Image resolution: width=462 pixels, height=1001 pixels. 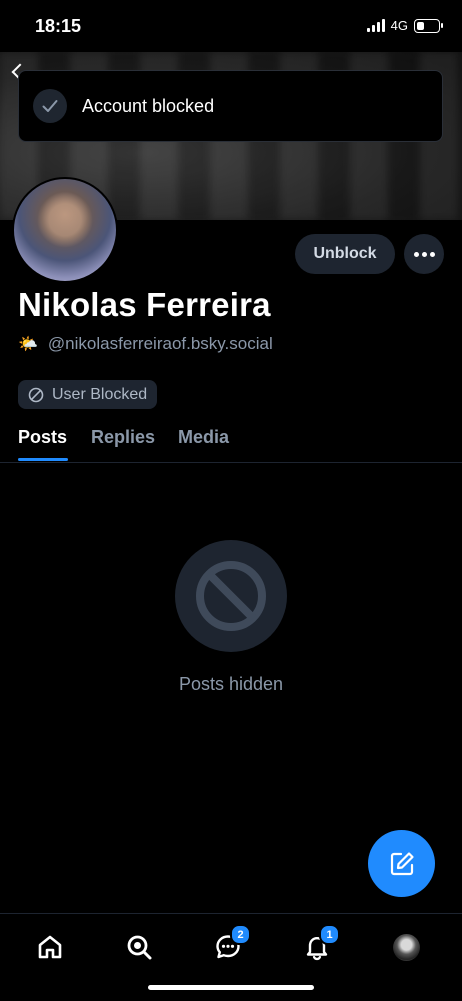 I want to click on compose-icon, so click(x=402, y=863).